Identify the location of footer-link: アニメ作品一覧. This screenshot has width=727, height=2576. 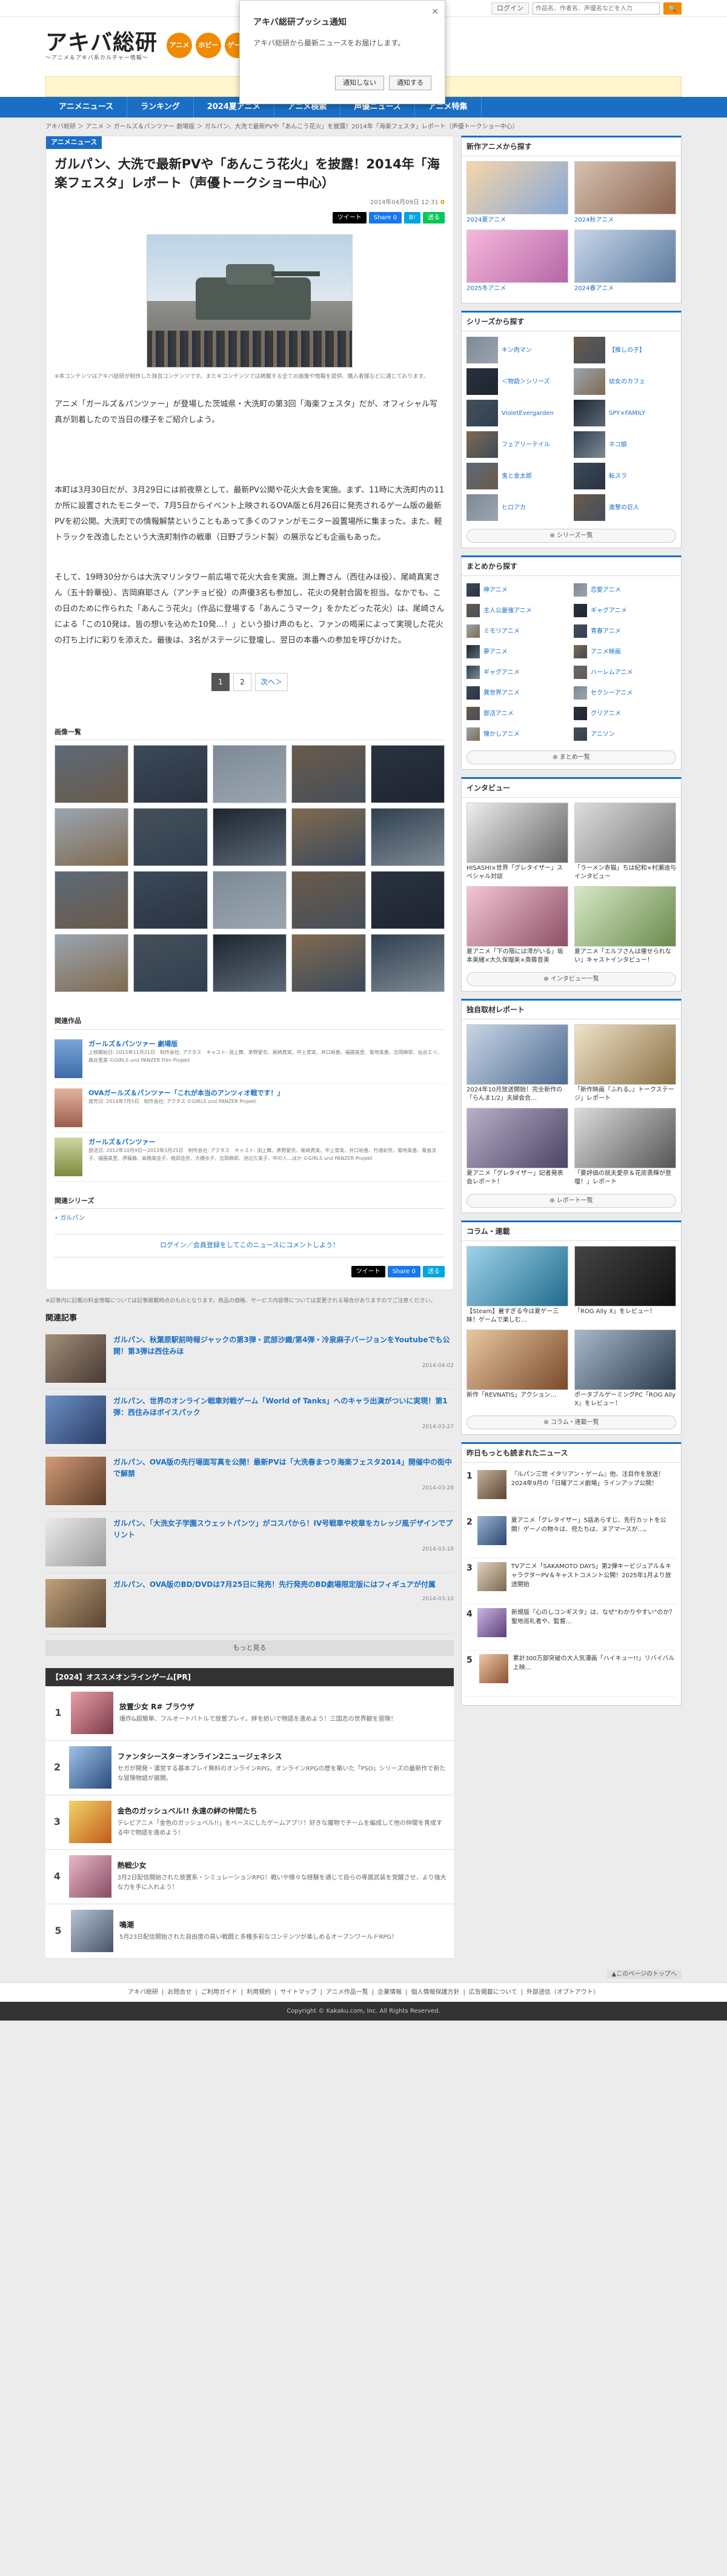
(347, 1992).